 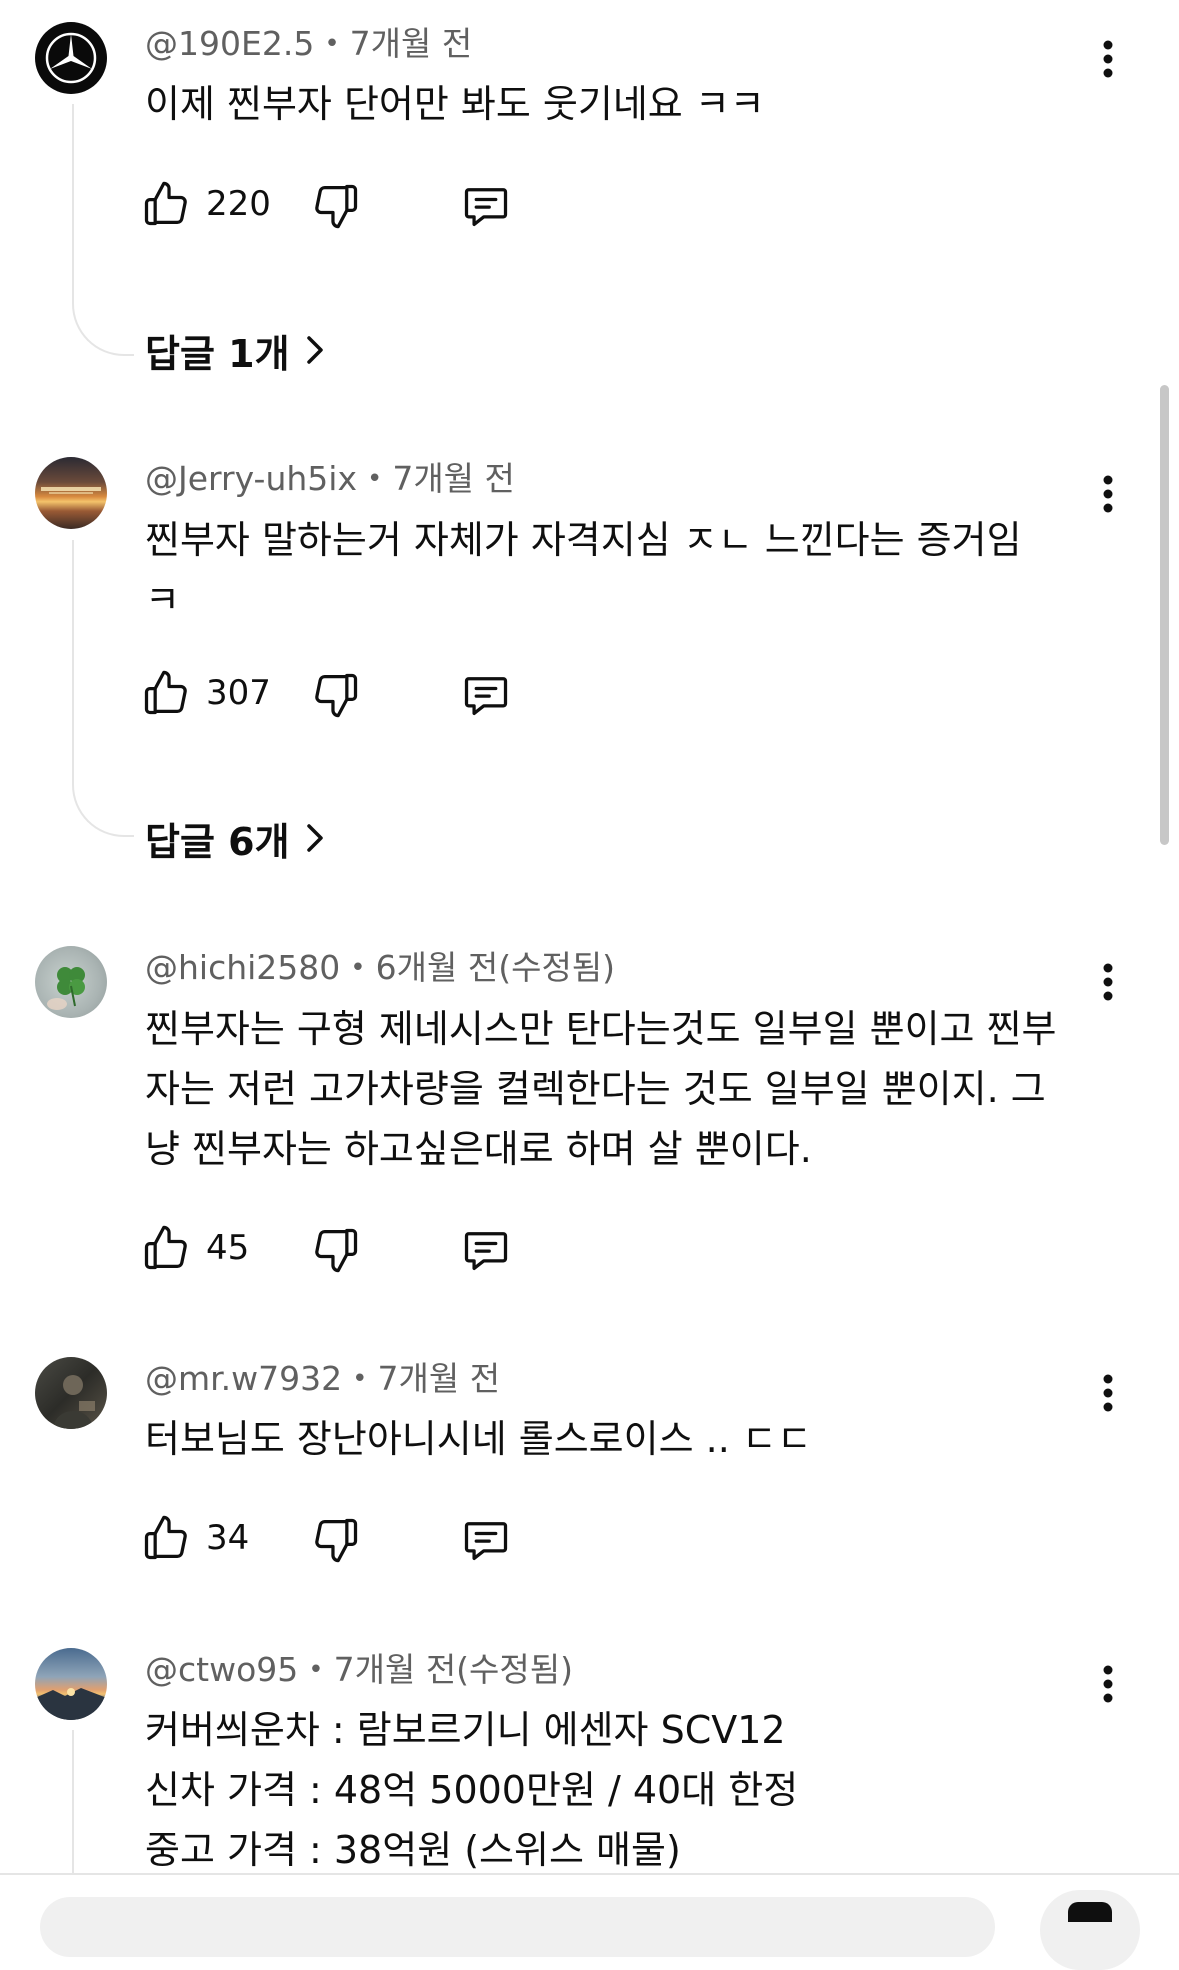 What do you see at coordinates (71, 1684) in the screenshot?
I see `avatar-sunset-landscape` at bounding box center [71, 1684].